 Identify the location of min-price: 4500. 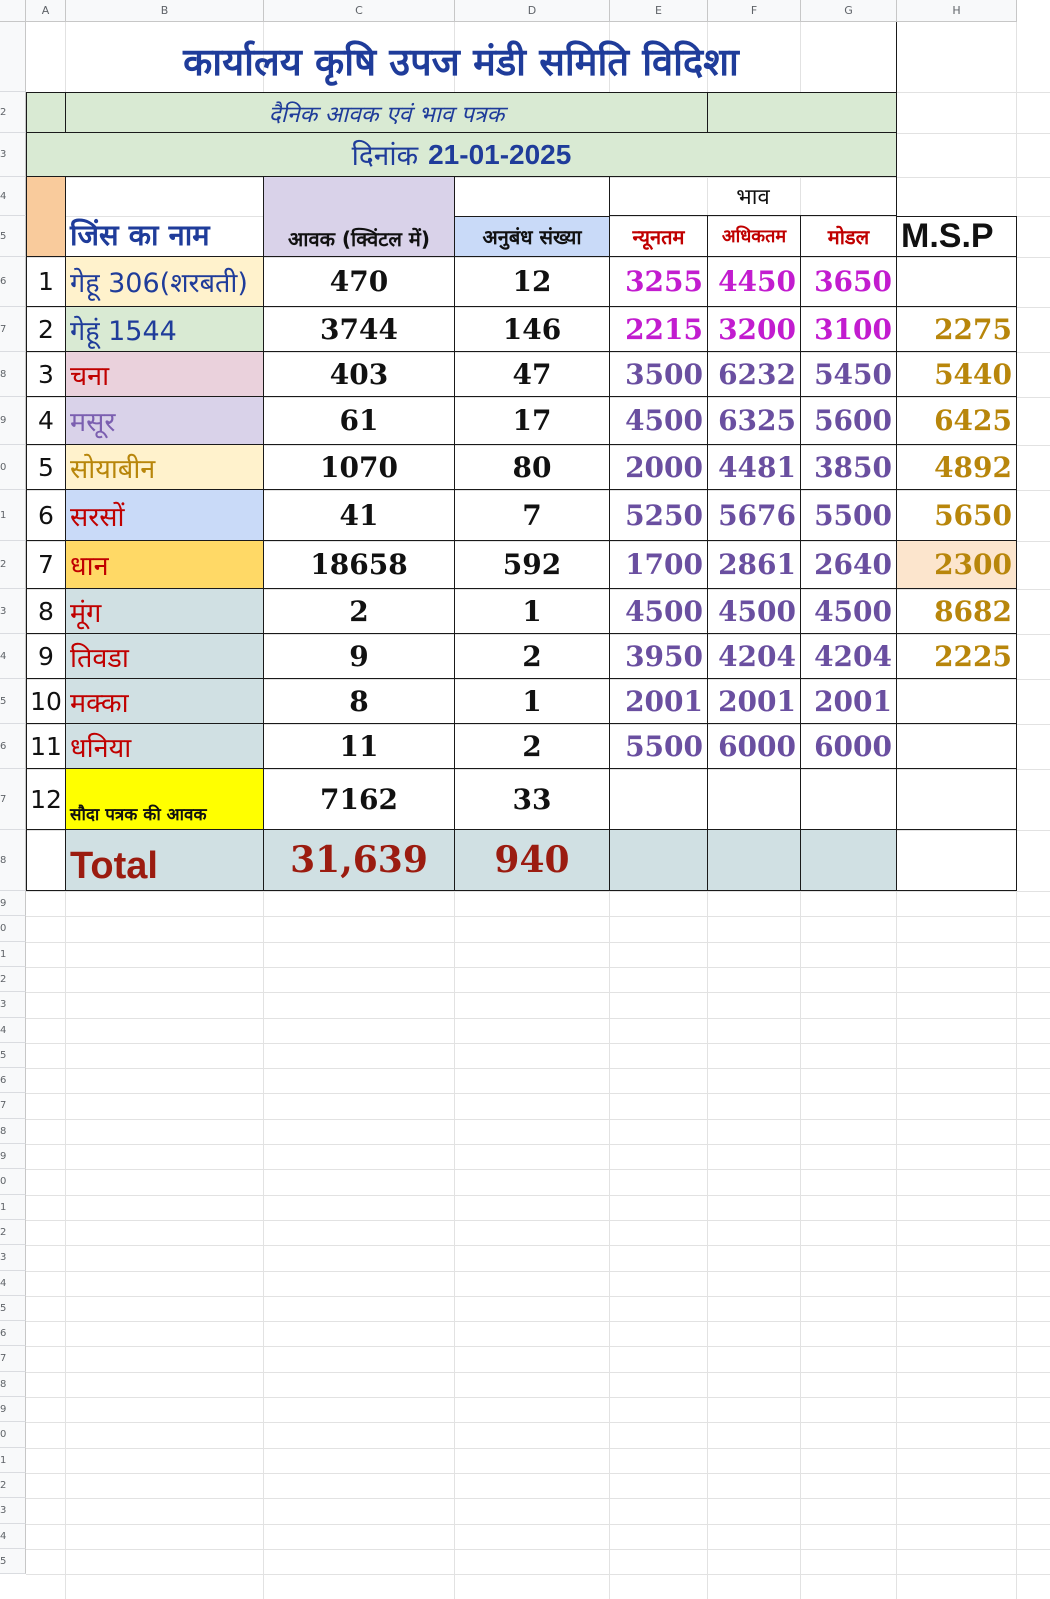
(659, 611).